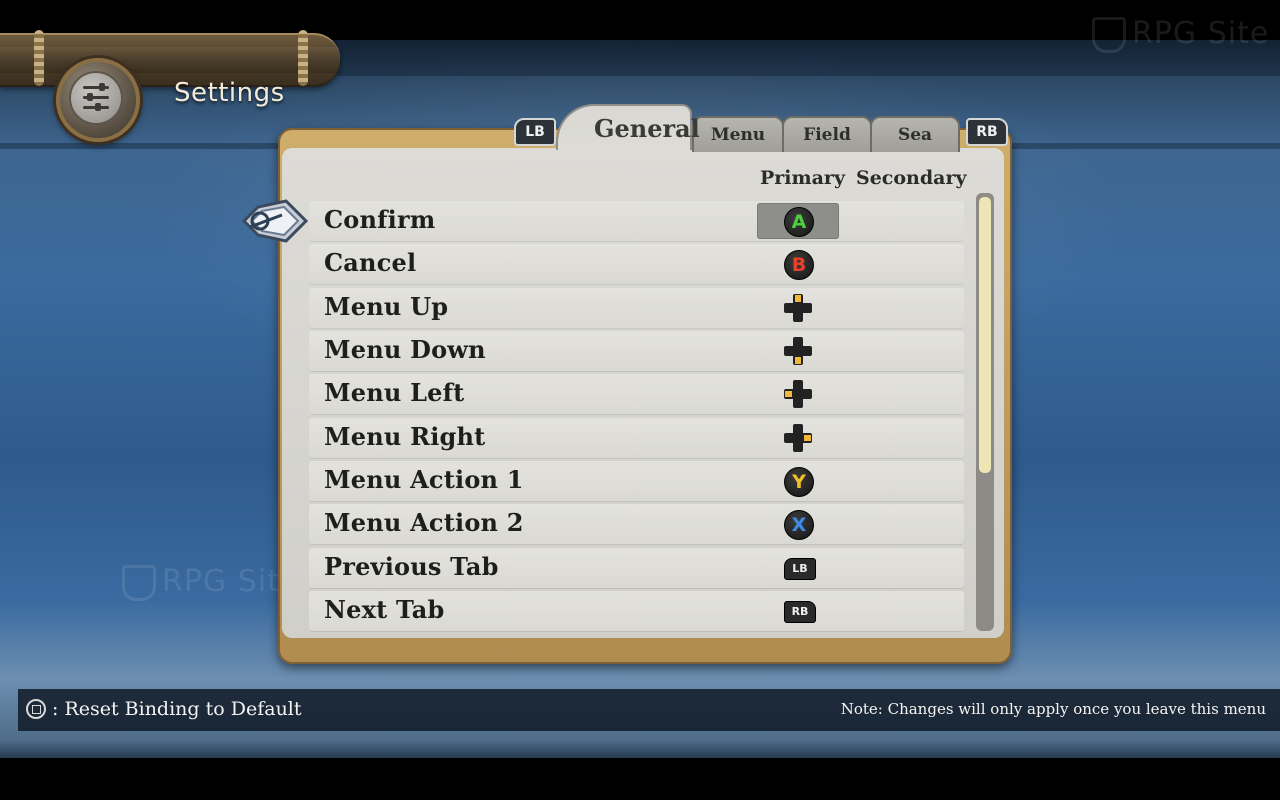  I want to click on dpad-right-icon, so click(798, 438).